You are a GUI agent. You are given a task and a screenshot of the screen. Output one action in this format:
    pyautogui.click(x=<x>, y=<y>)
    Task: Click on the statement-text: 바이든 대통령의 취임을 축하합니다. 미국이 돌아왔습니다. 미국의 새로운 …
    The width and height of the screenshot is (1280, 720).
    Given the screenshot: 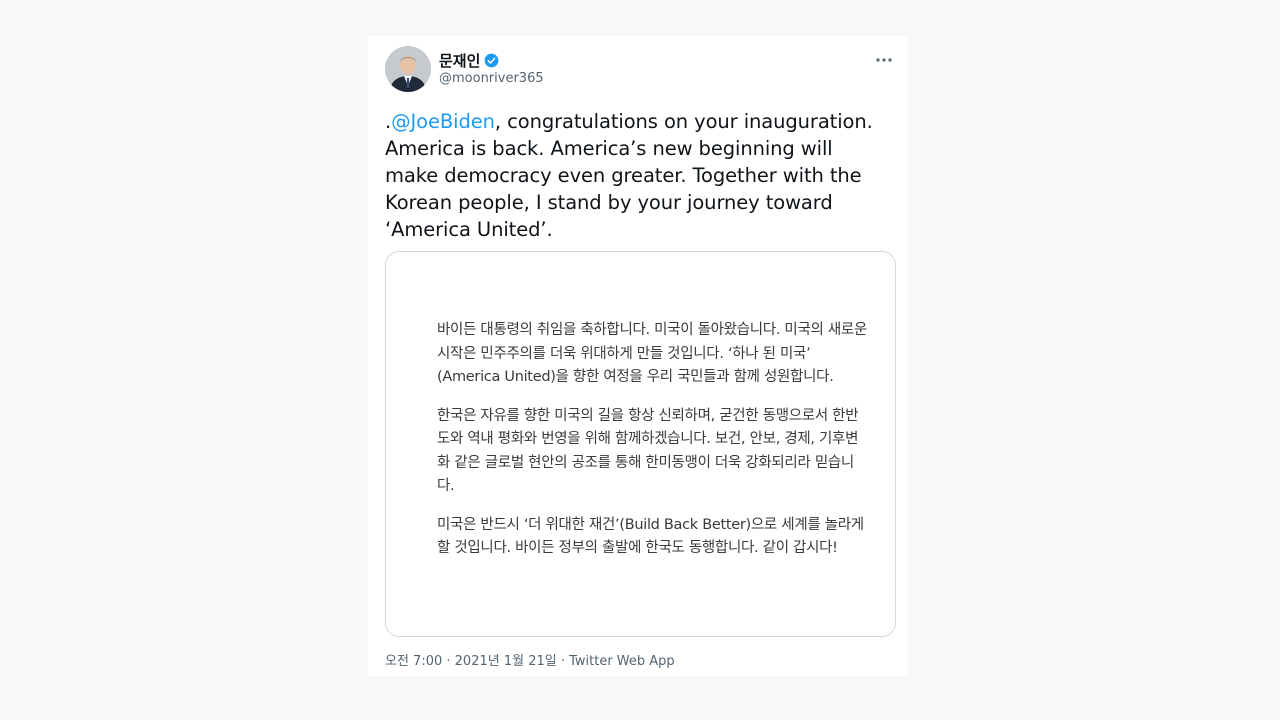 What is the action you would take?
    pyautogui.click(x=652, y=447)
    